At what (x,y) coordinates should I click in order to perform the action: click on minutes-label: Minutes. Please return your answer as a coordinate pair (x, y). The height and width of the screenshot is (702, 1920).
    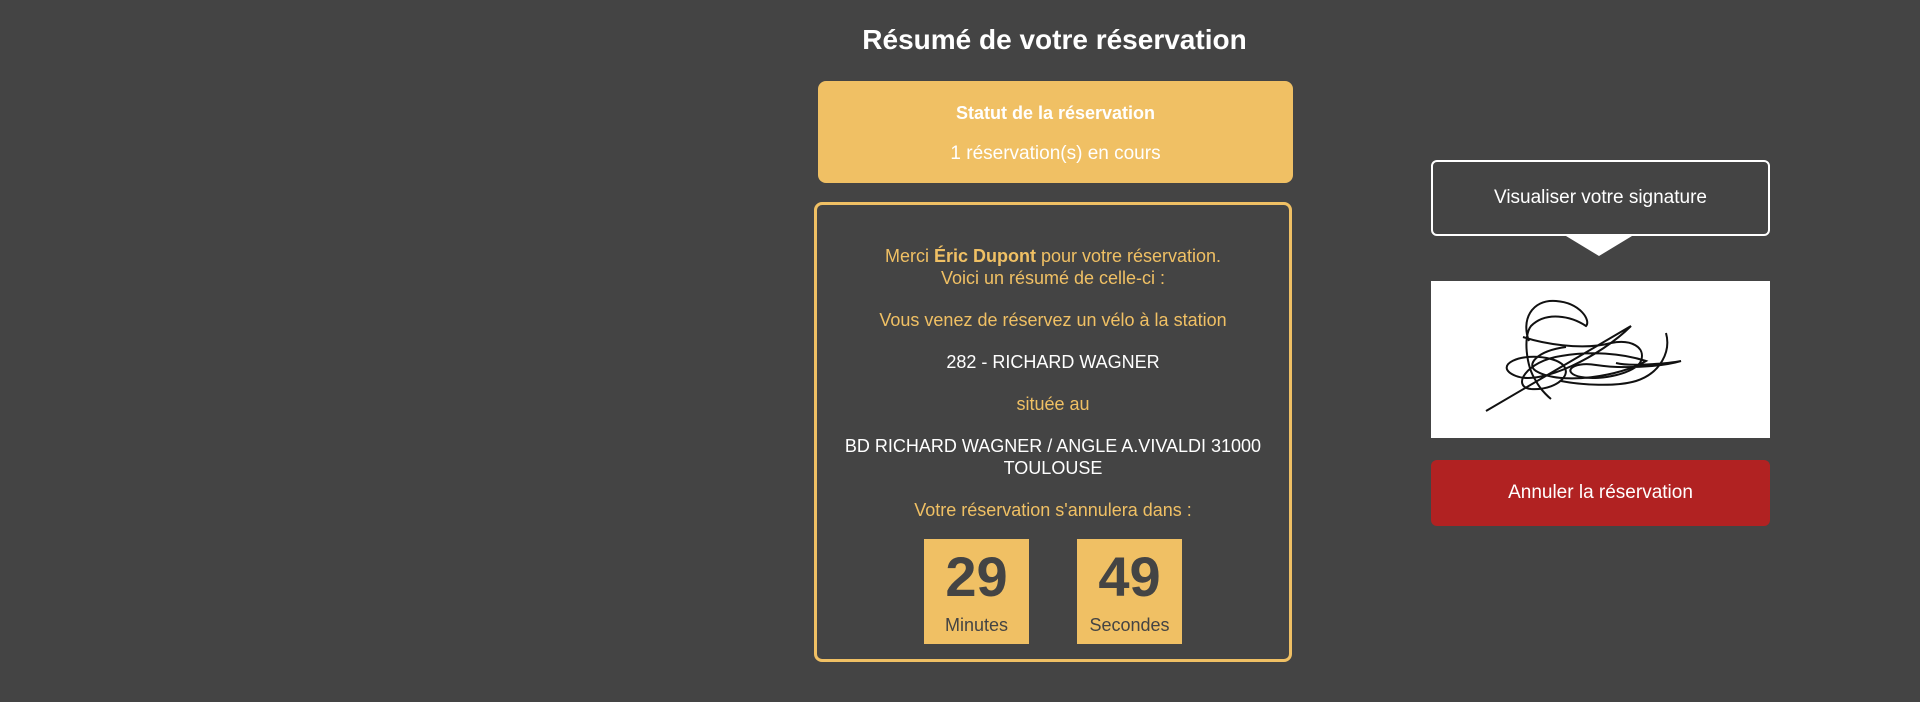
    Looking at the image, I should click on (976, 625).